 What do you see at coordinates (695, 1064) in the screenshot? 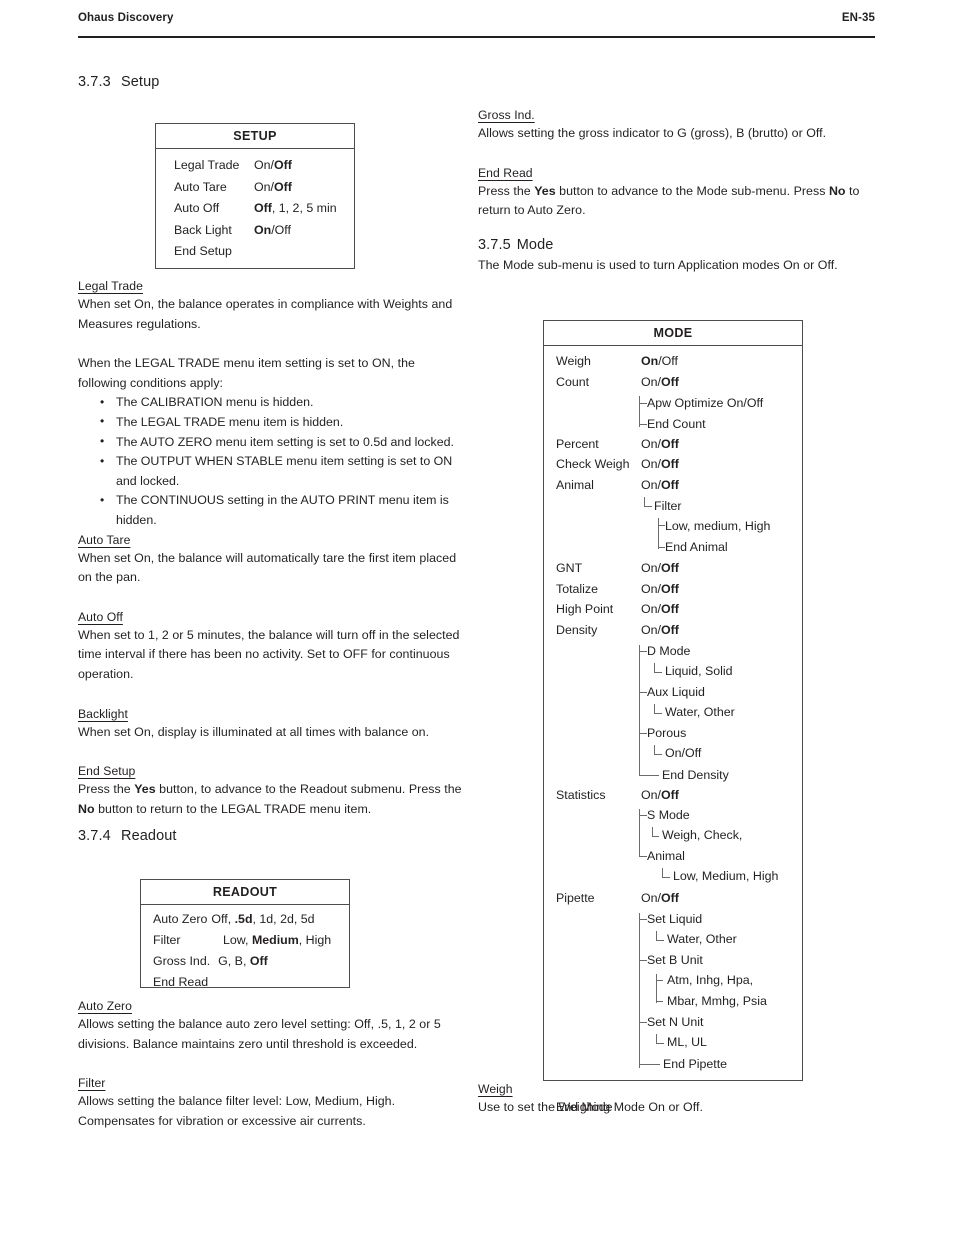
I see `submenu-item: End Pipette` at bounding box center [695, 1064].